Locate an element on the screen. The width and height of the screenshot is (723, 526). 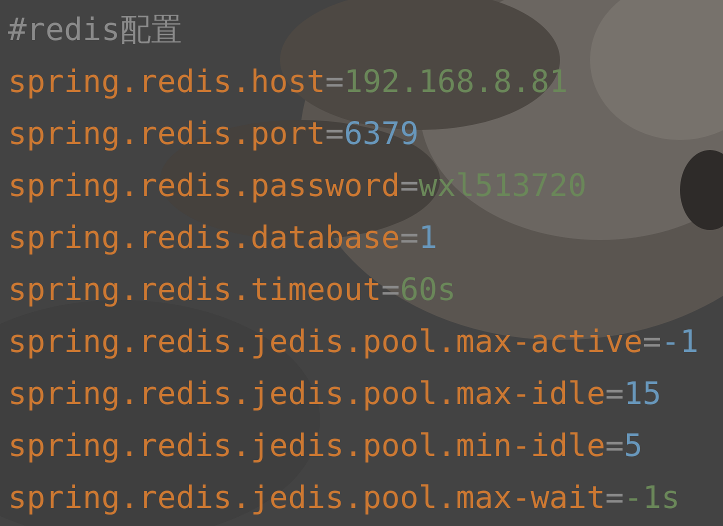
config-line: spring.redis.host=192.168.8.81 is located at coordinates (288, 82).